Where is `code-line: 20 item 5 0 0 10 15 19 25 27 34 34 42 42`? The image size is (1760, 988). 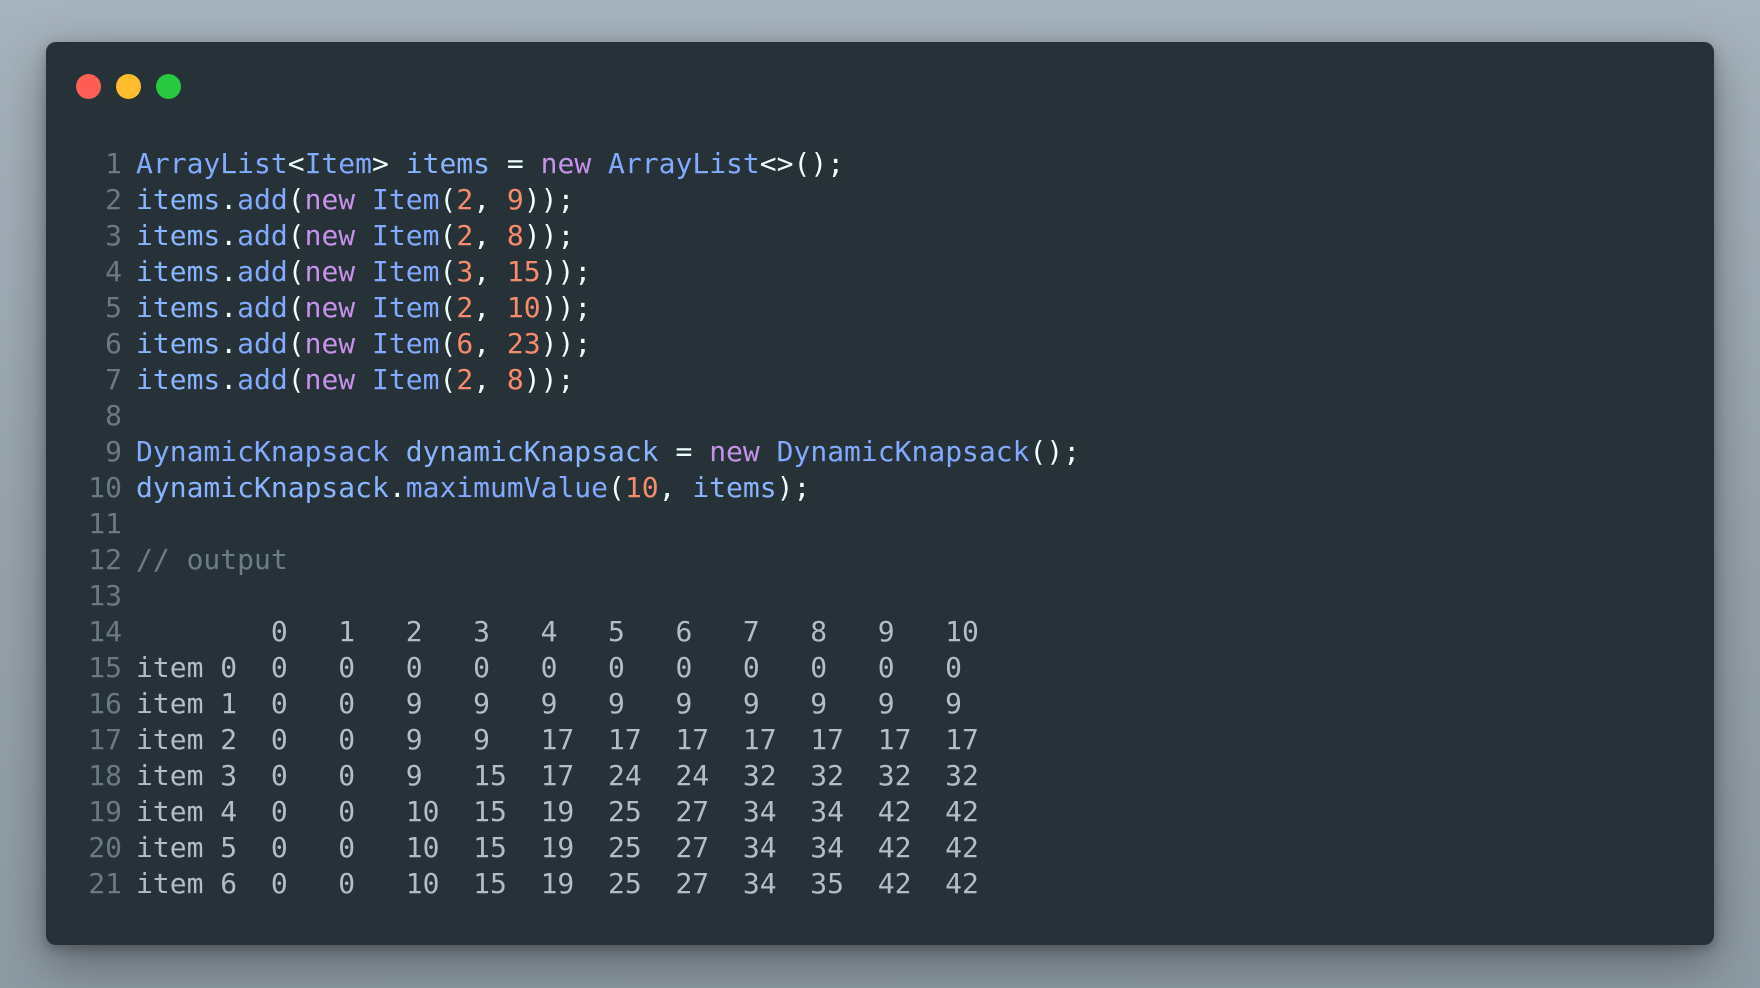
code-line: 20 item 5 0 0 10 15 19 25 27 34 34 42 42 is located at coordinates (880, 848).